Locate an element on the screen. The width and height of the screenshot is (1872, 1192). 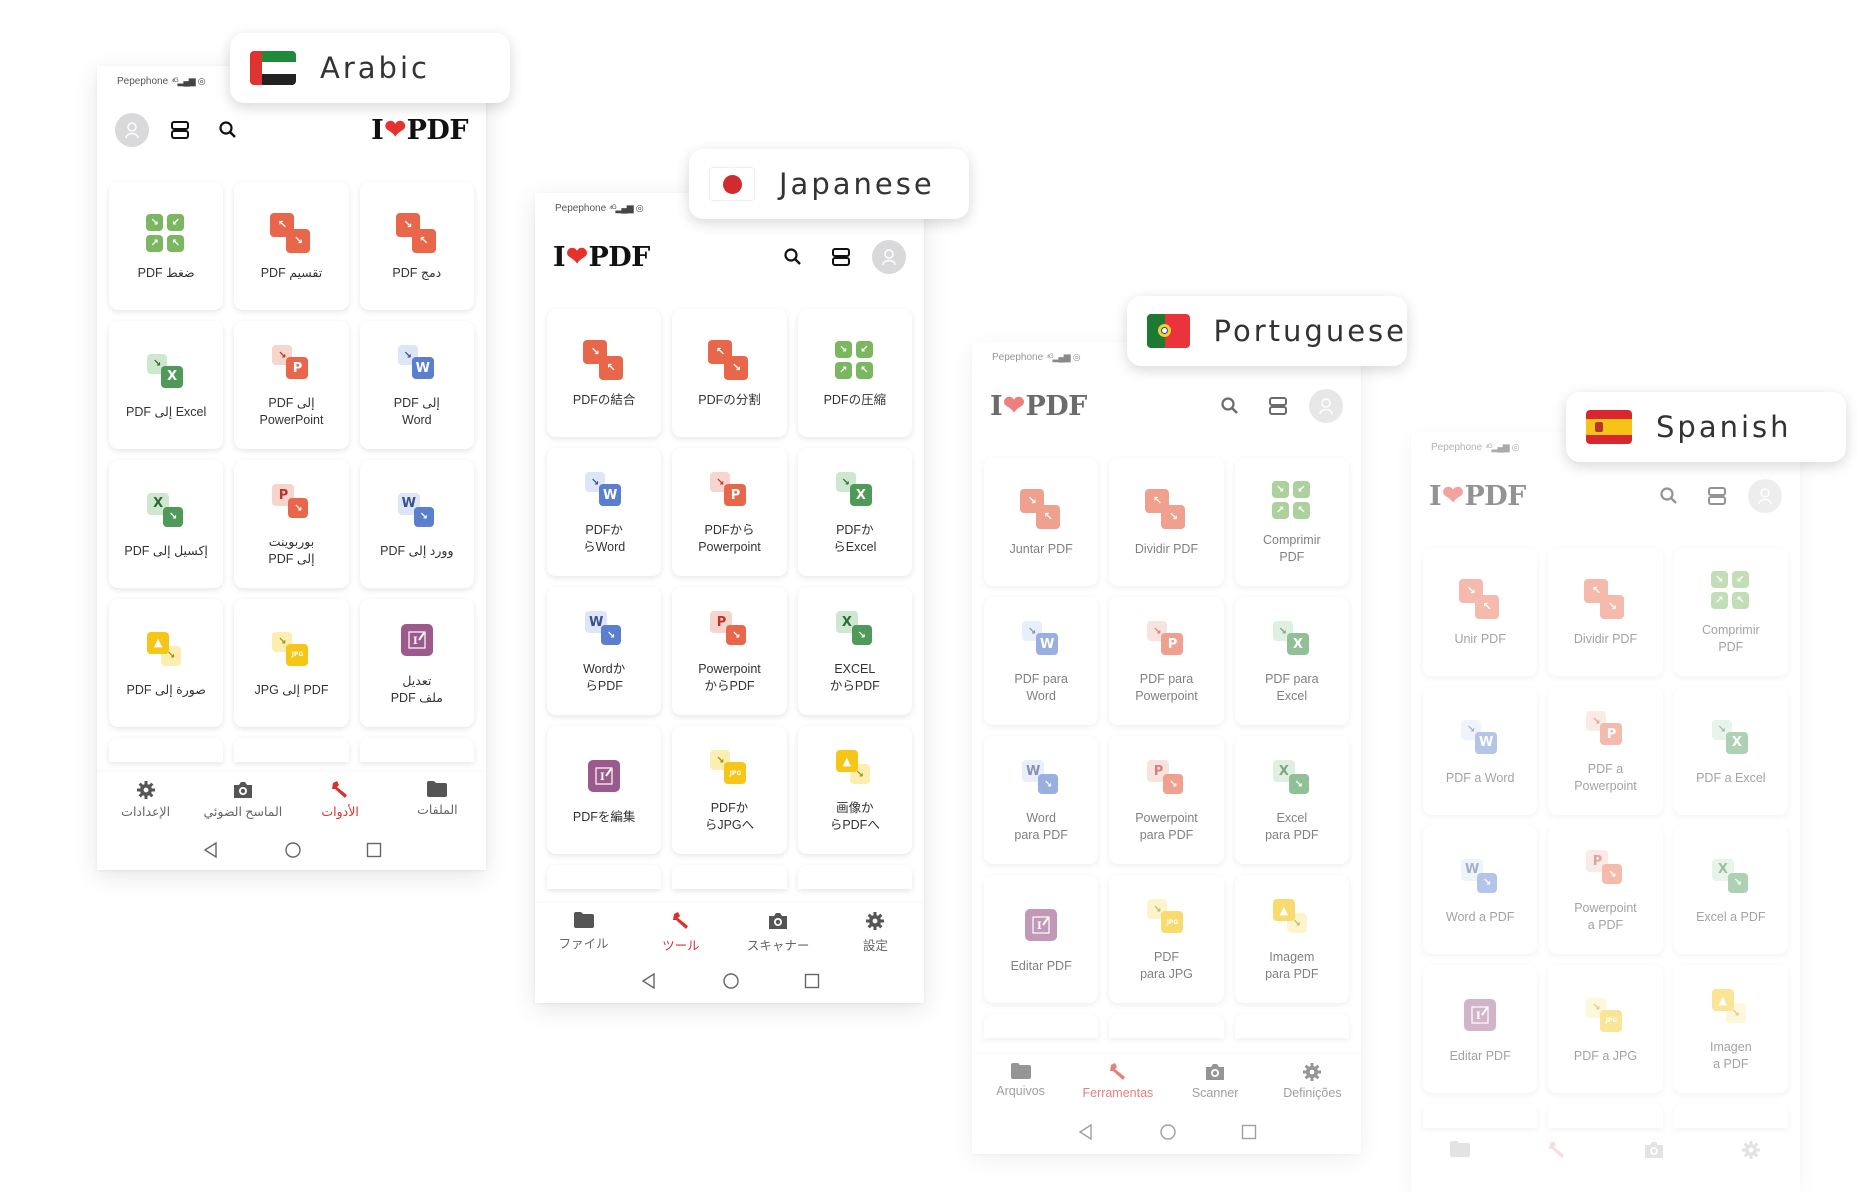
tool-tile-word-to-pdf: W ↘ Word a PDF is located at coordinates (1480, 890).